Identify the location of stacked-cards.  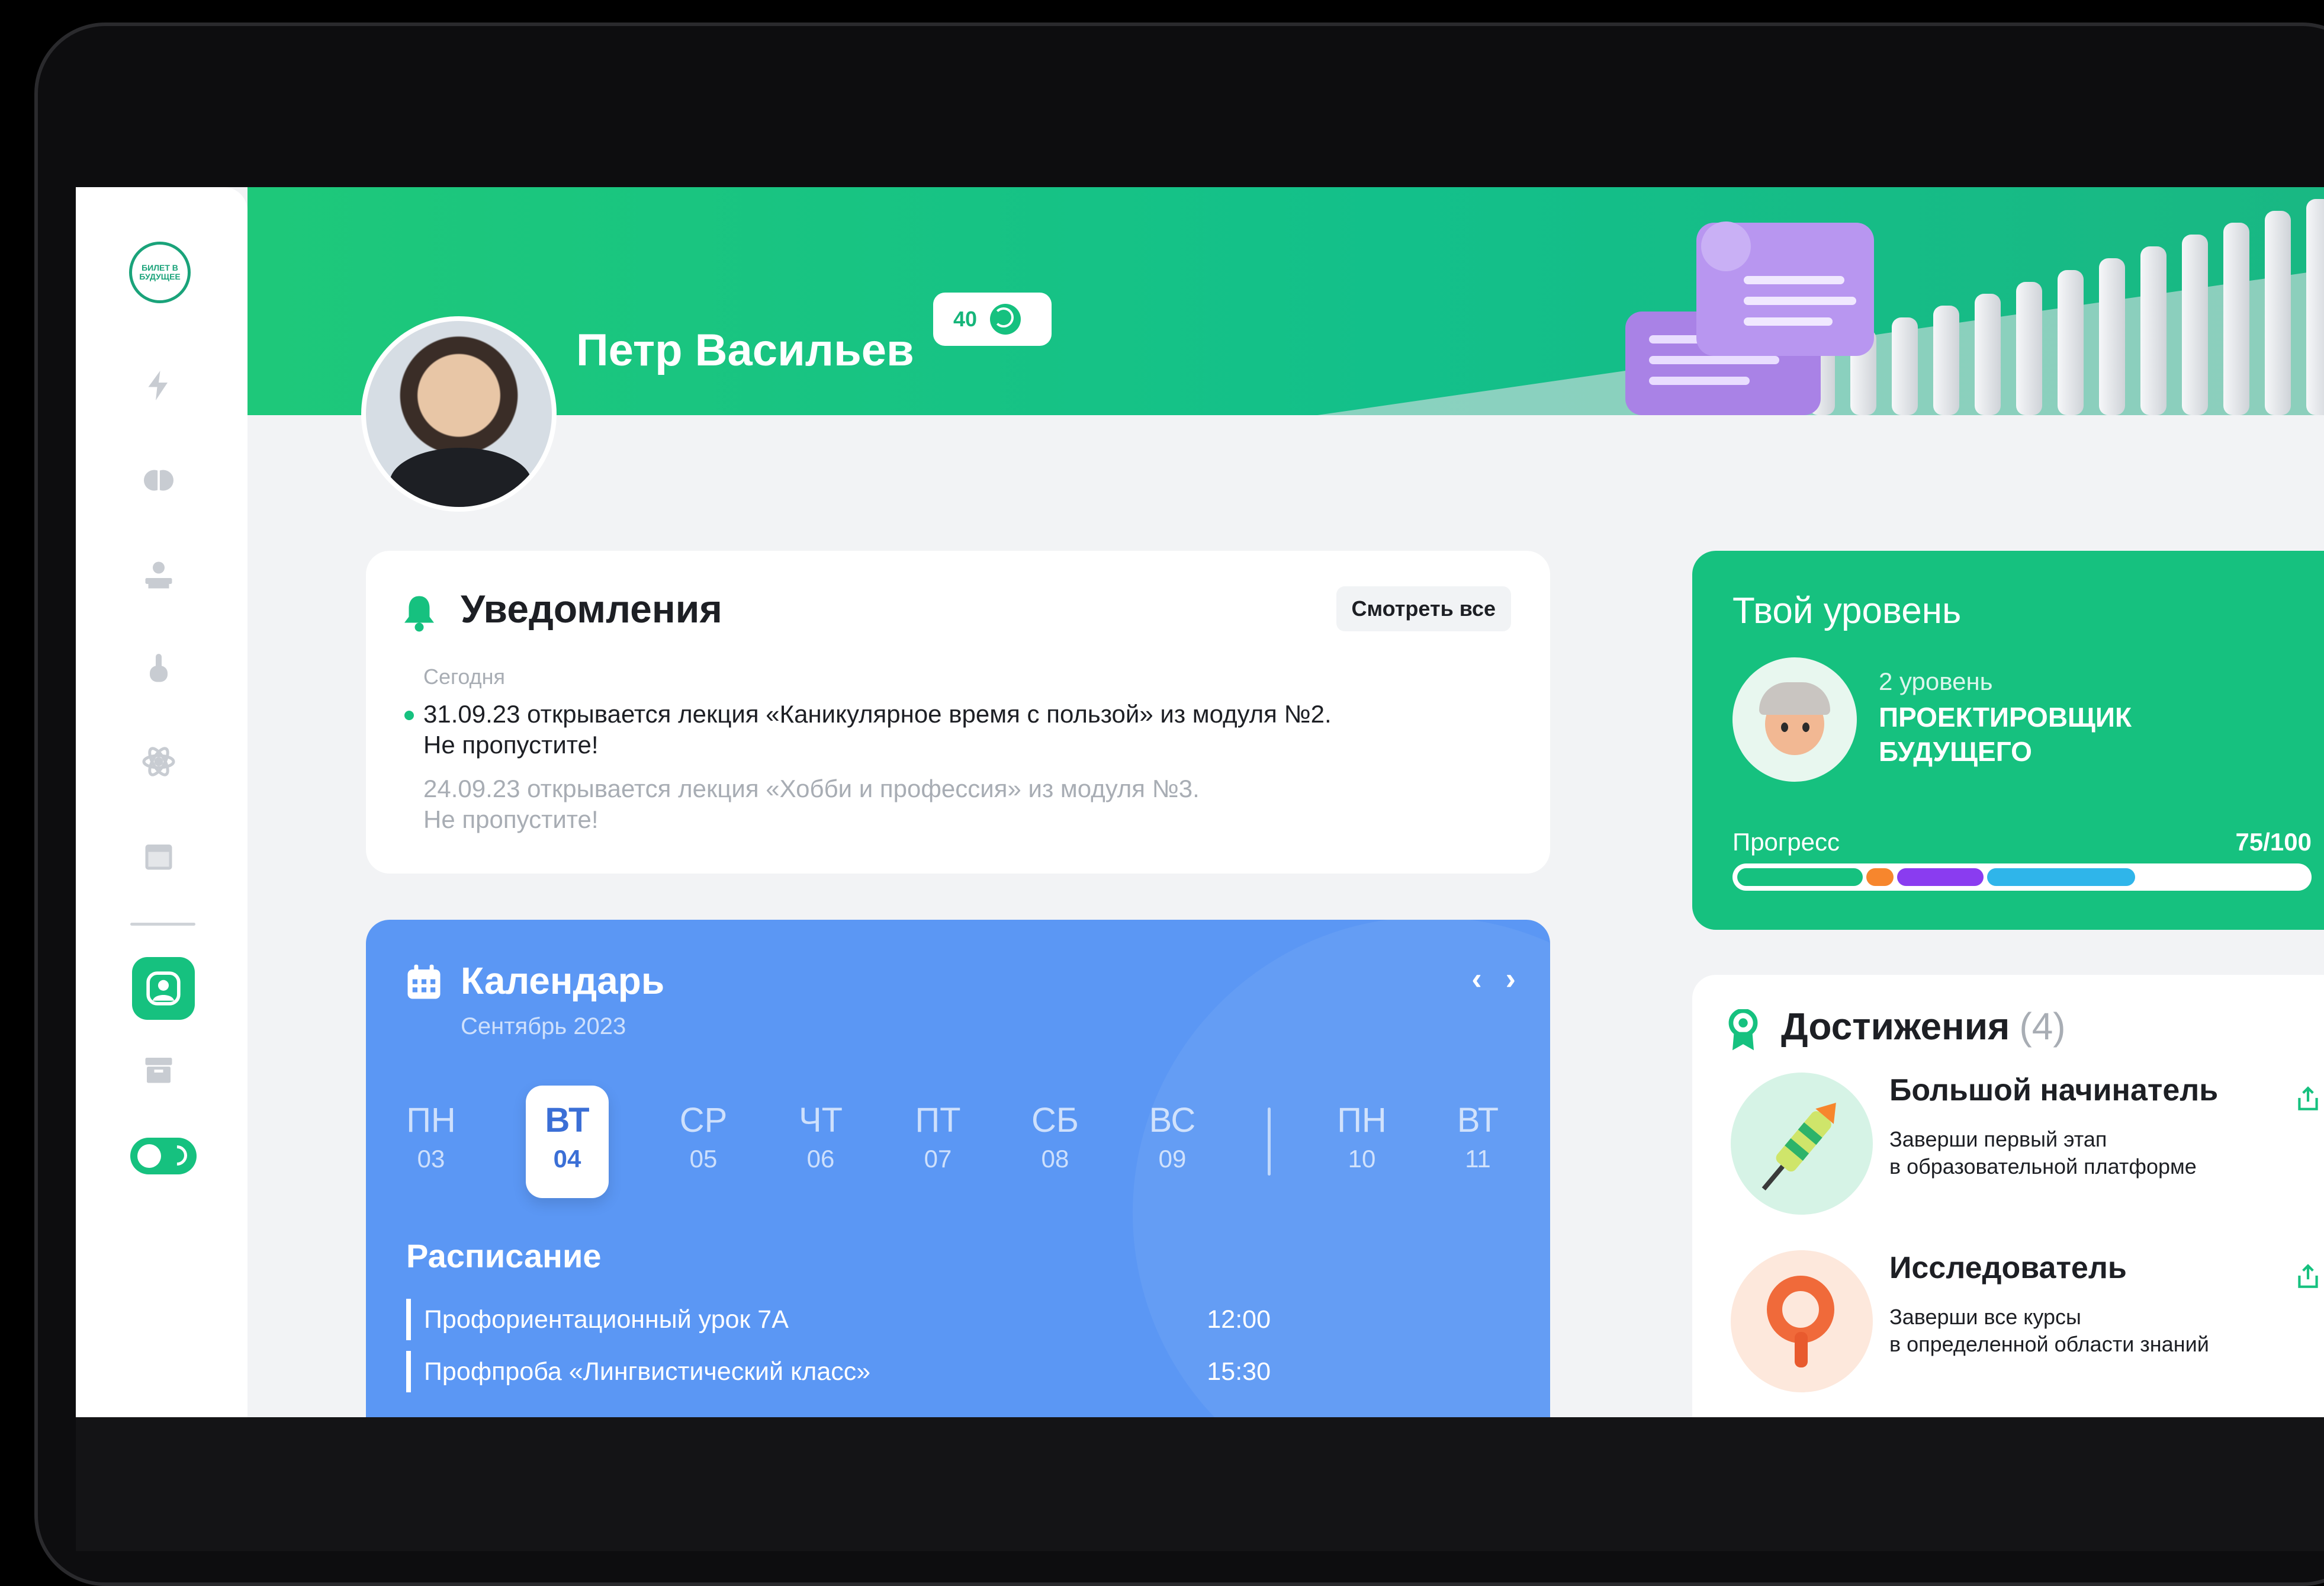
(1820, 307).